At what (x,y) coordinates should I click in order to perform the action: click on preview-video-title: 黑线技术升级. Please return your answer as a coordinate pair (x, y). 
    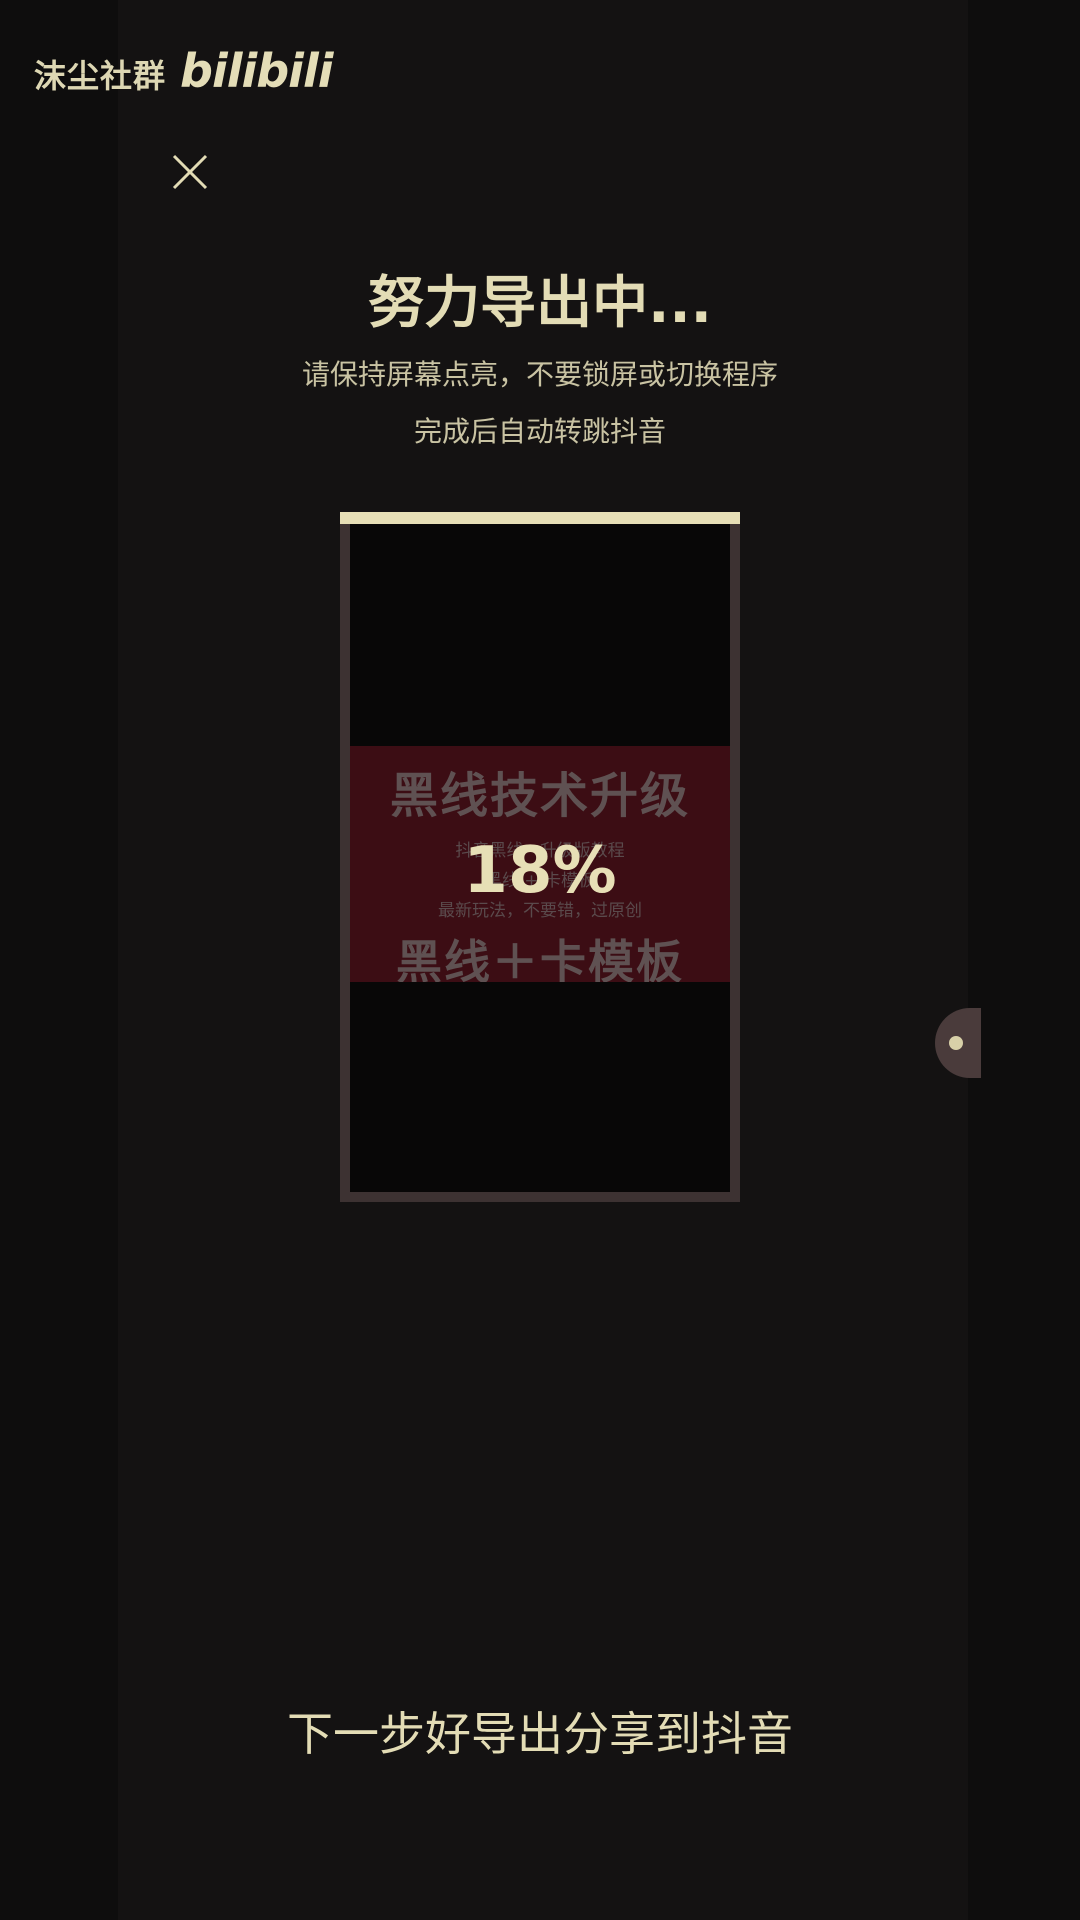
    Looking at the image, I should click on (539, 796).